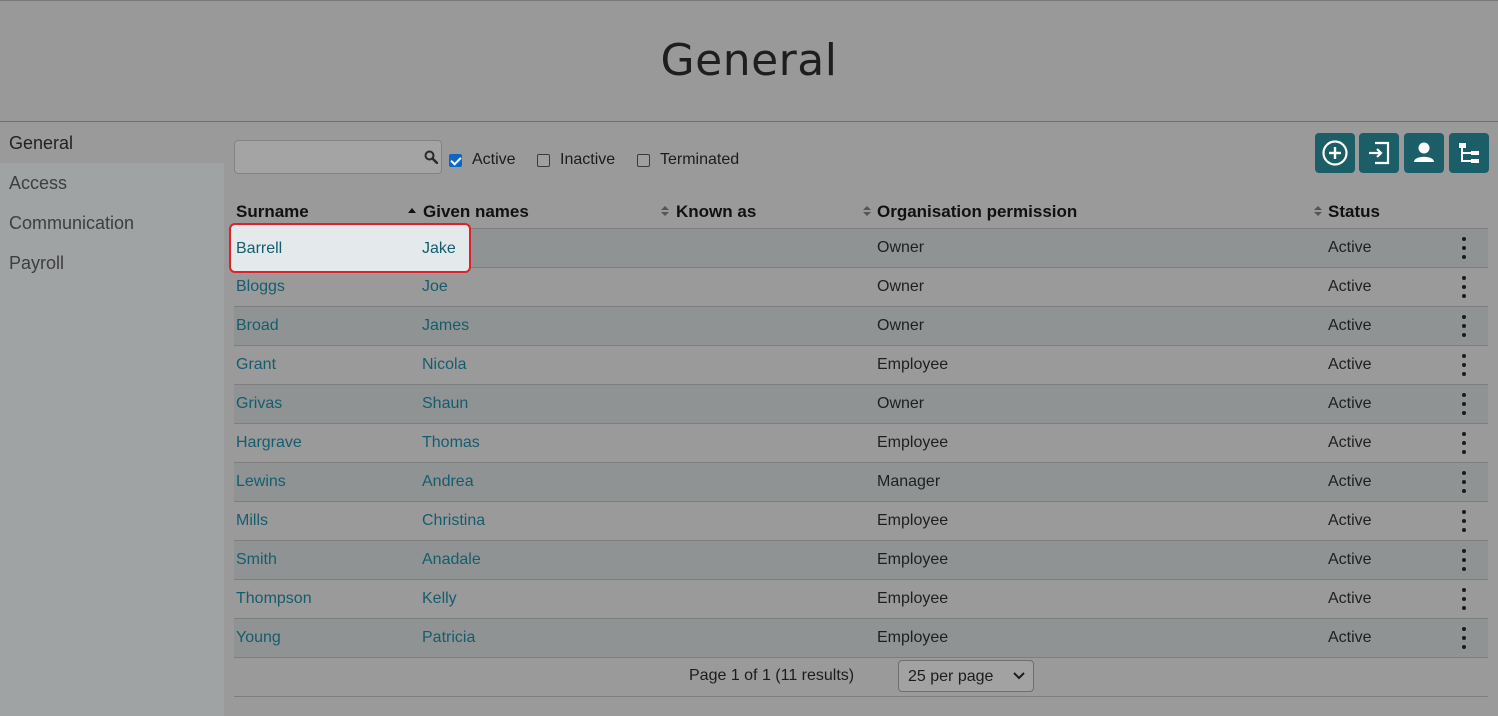  Describe the element at coordinates (112, 143) in the screenshot. I see `sidebar-item-general: General` at that location.